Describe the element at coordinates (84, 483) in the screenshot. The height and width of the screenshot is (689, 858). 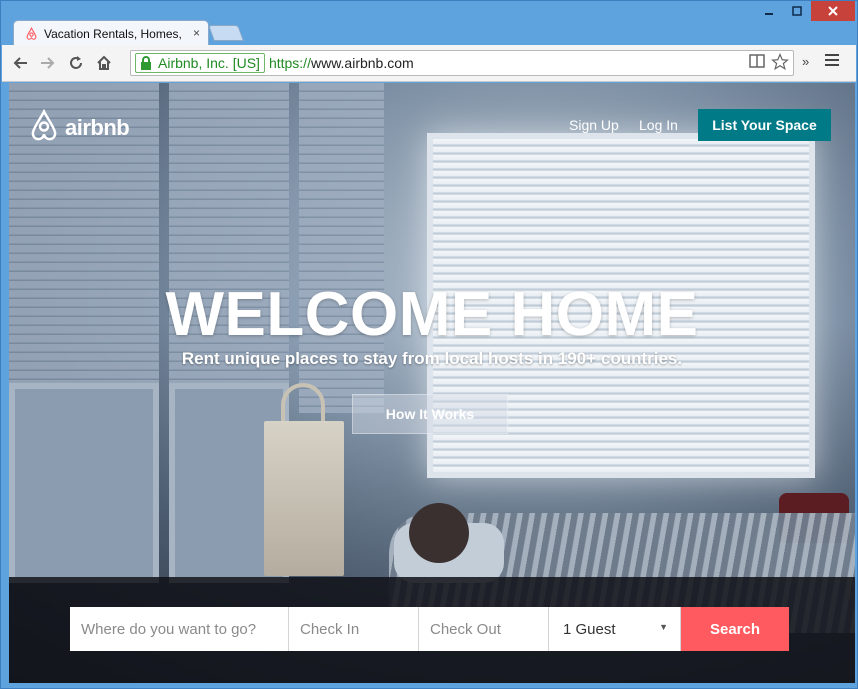
I see `closet-panel-background` at that location.